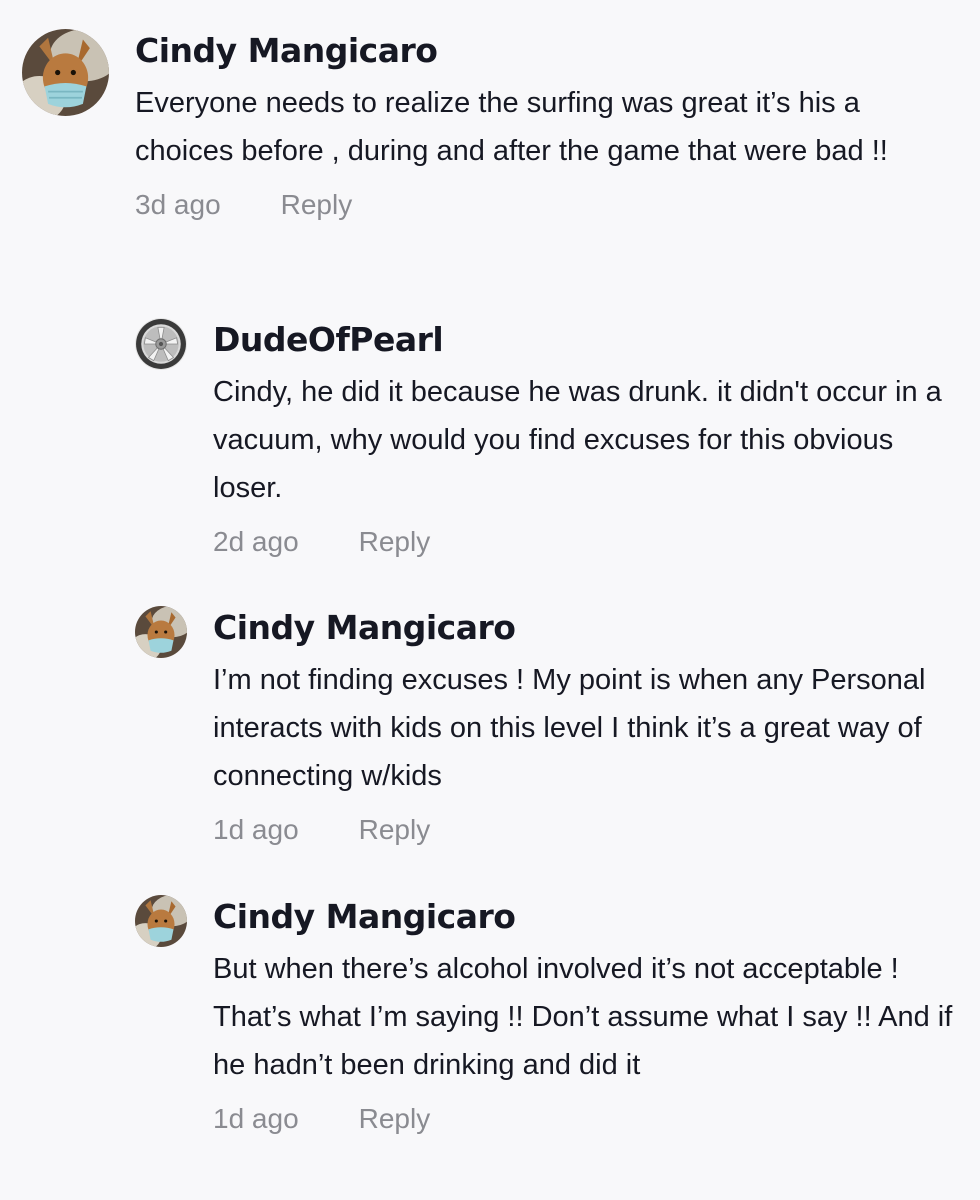 Image resolution: width=980 pixels, height=1200 pixels. What do you see at coordinates (178, 204) in the screenshot?
I see `timestamp: 3d ago` at bounding box center [178, 204].